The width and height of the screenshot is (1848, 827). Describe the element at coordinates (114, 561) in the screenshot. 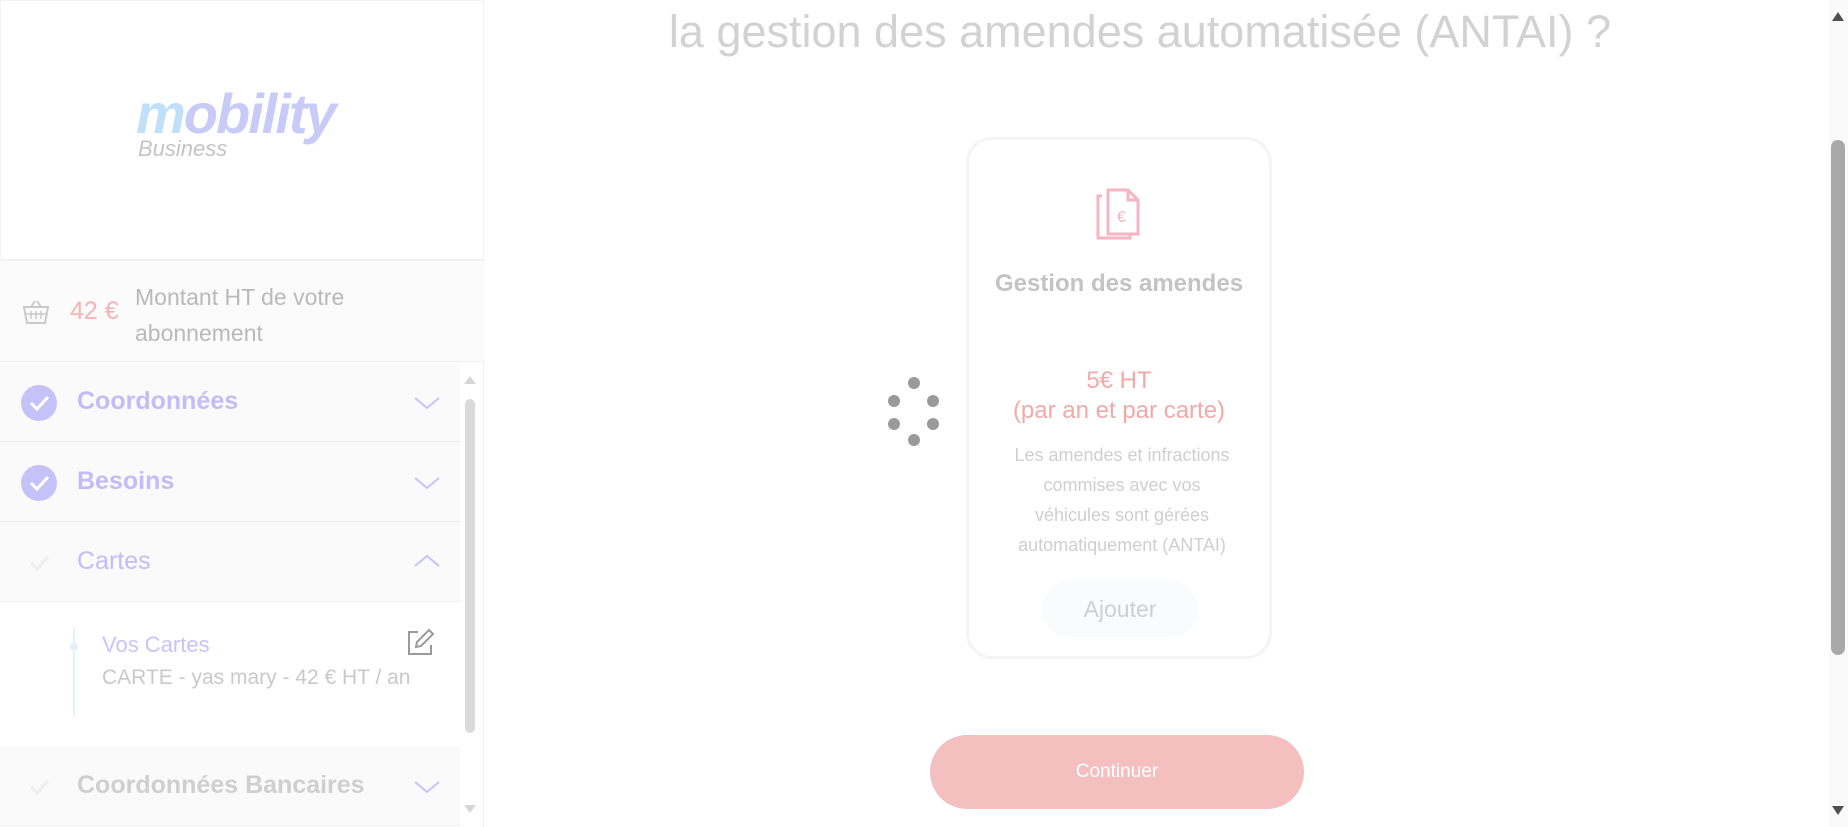

I see `step-label: Cartes` at that location.